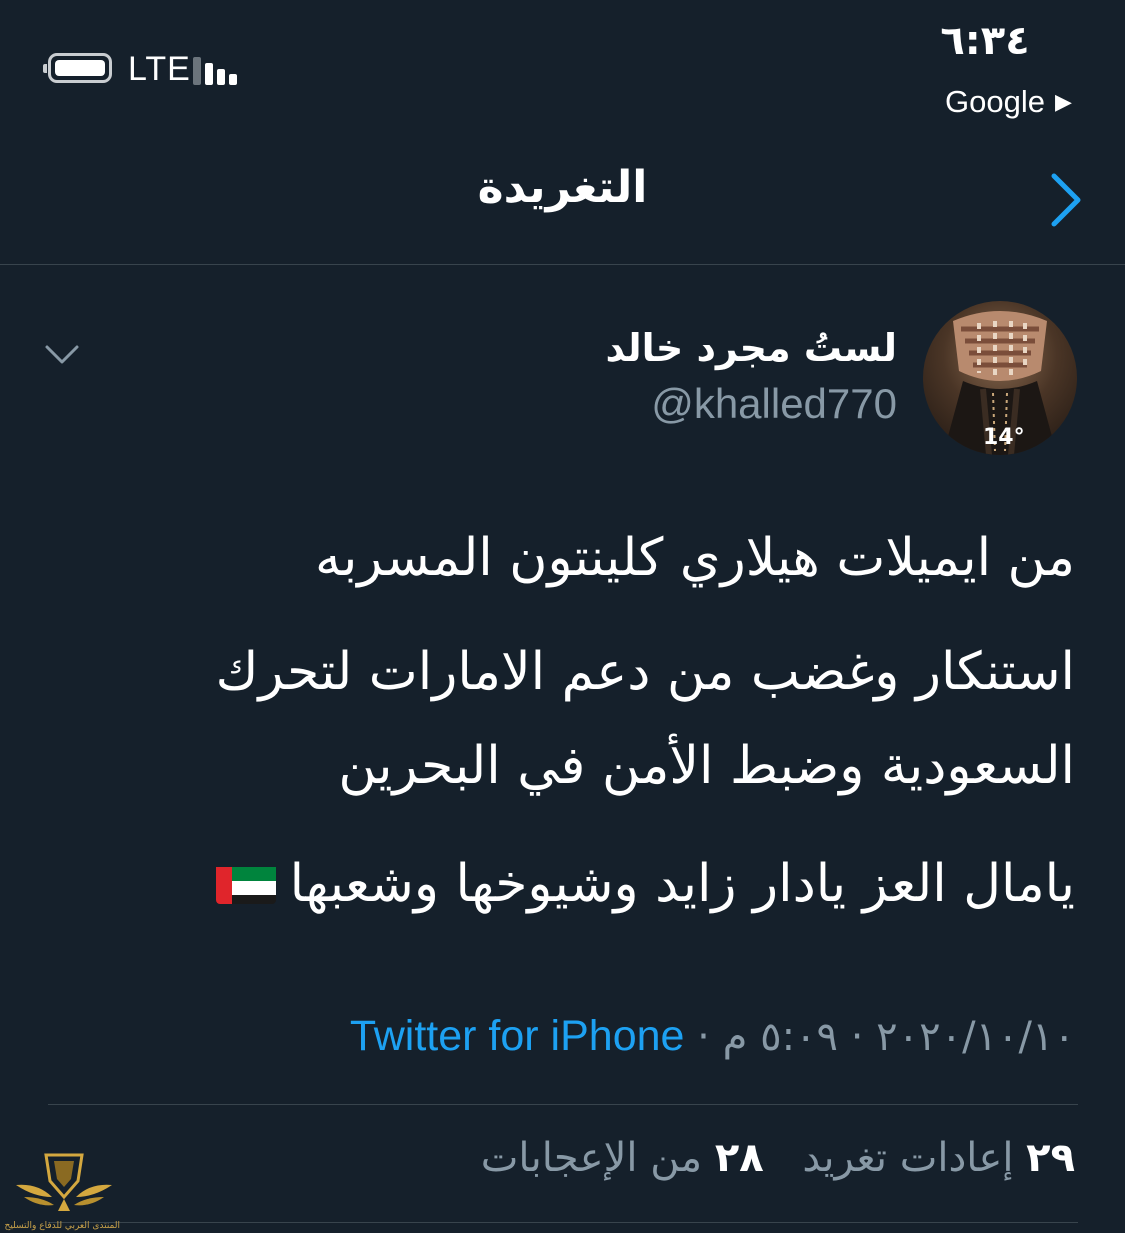 This screenshot has height=1233, width=1125. Describe the element at coordinates (995, 101) in the screenshot. I see `back-app-label: Google` at that location.